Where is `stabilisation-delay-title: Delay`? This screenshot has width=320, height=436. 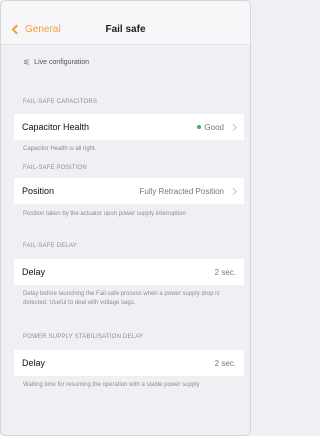
stabilisation-delay-title: Delay is located at coordinates (34, 363).